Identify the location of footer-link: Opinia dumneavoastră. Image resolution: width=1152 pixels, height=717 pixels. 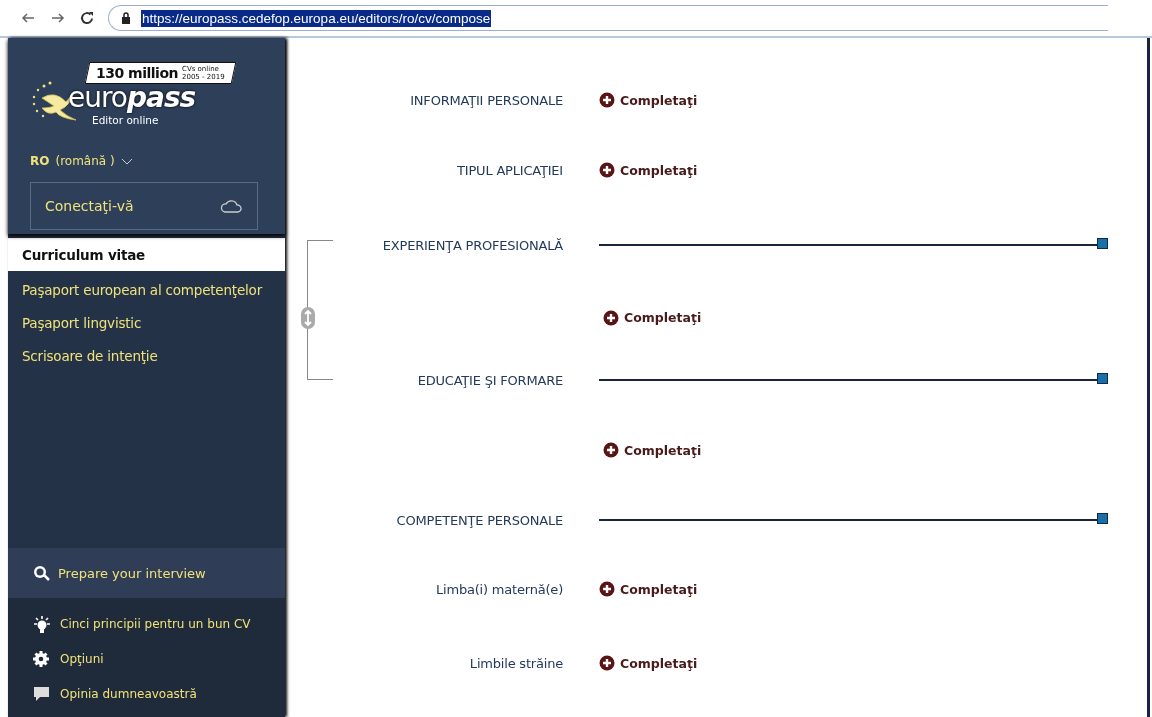
(158, 693).